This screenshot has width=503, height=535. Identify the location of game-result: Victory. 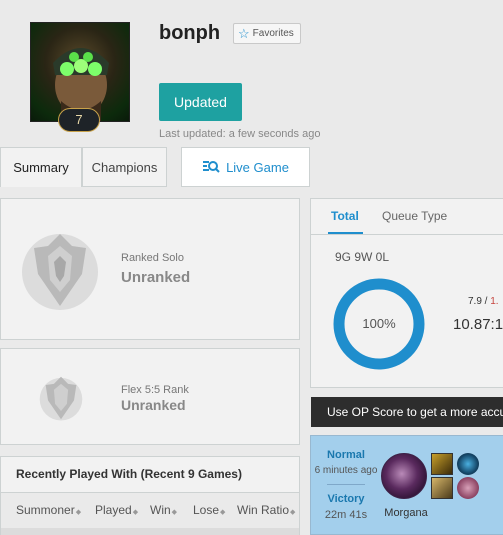
(346, 499).